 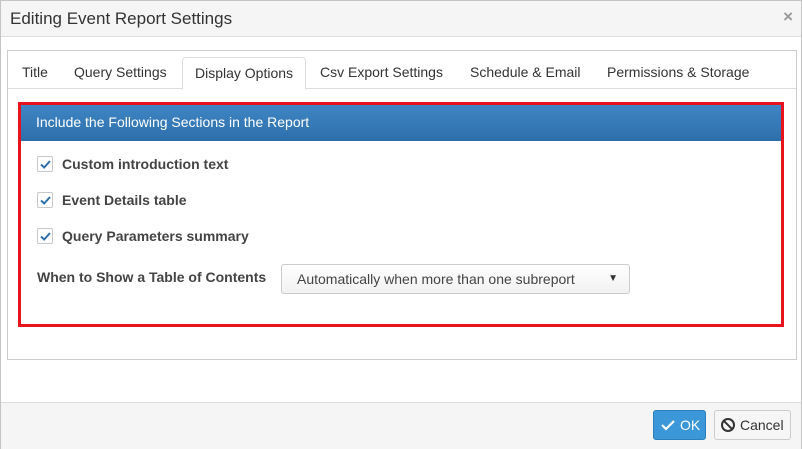 I want to click on toc-label: When to Show a Table of Contents, so click(x=152, y=277).